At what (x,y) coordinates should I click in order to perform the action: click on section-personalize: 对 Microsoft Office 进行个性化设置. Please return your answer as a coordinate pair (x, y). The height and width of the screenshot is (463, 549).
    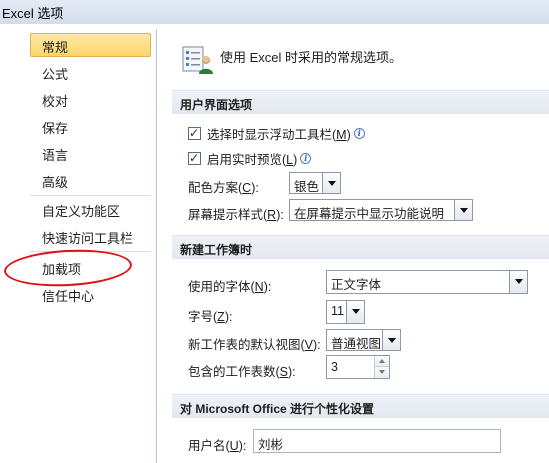
    Looking at the image, I should click on (360, 406).